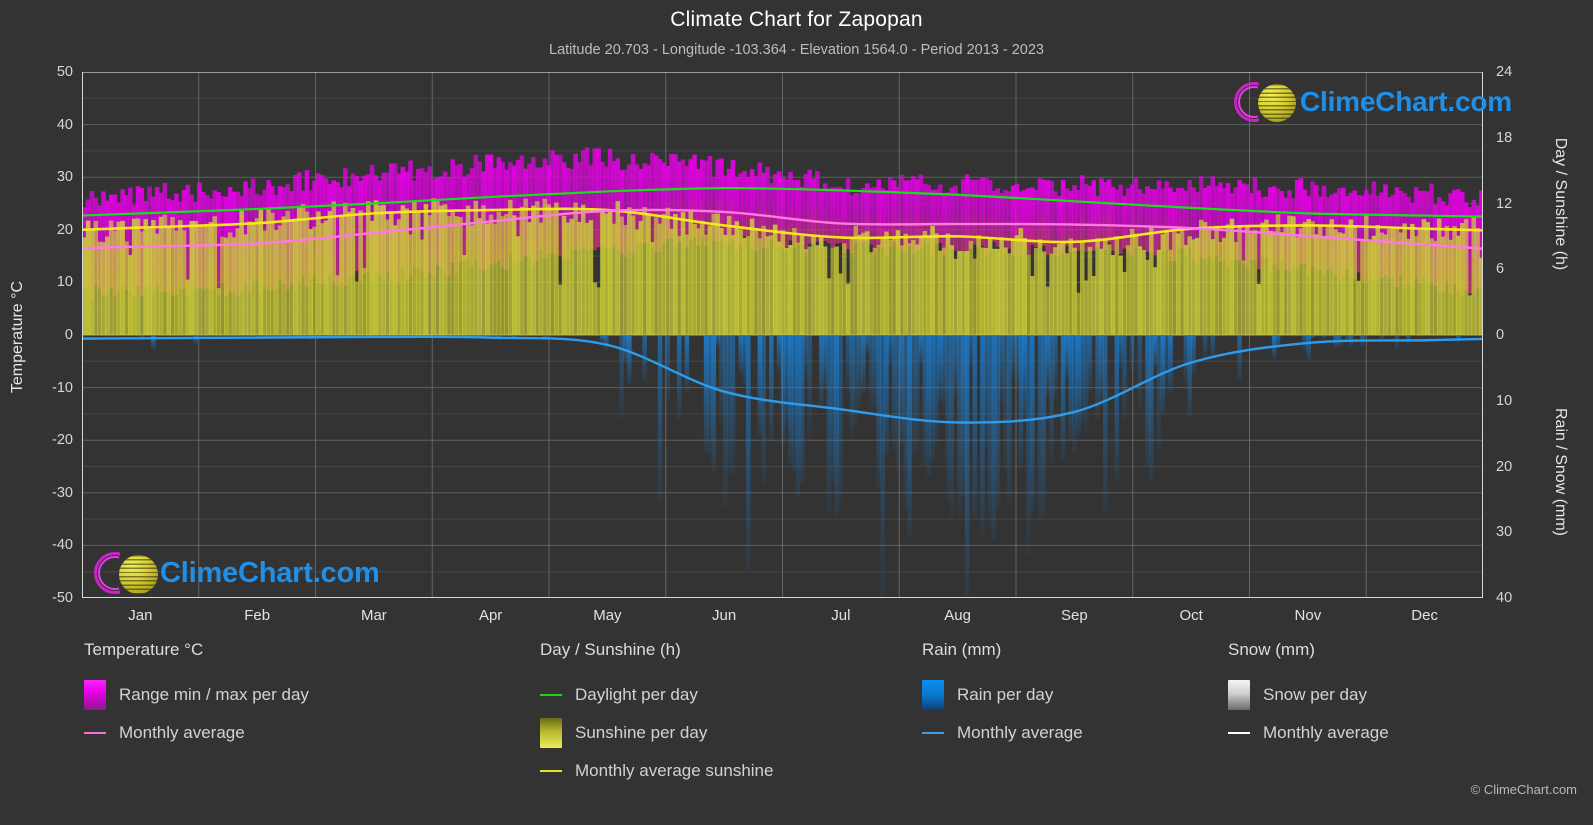 This screenshot has width=1593, height=825. Describe the element at coordinates (1560, 472) in the screenshot. I see `y-axis-right-rain-title: Rain / Snow (mm)` at that location.